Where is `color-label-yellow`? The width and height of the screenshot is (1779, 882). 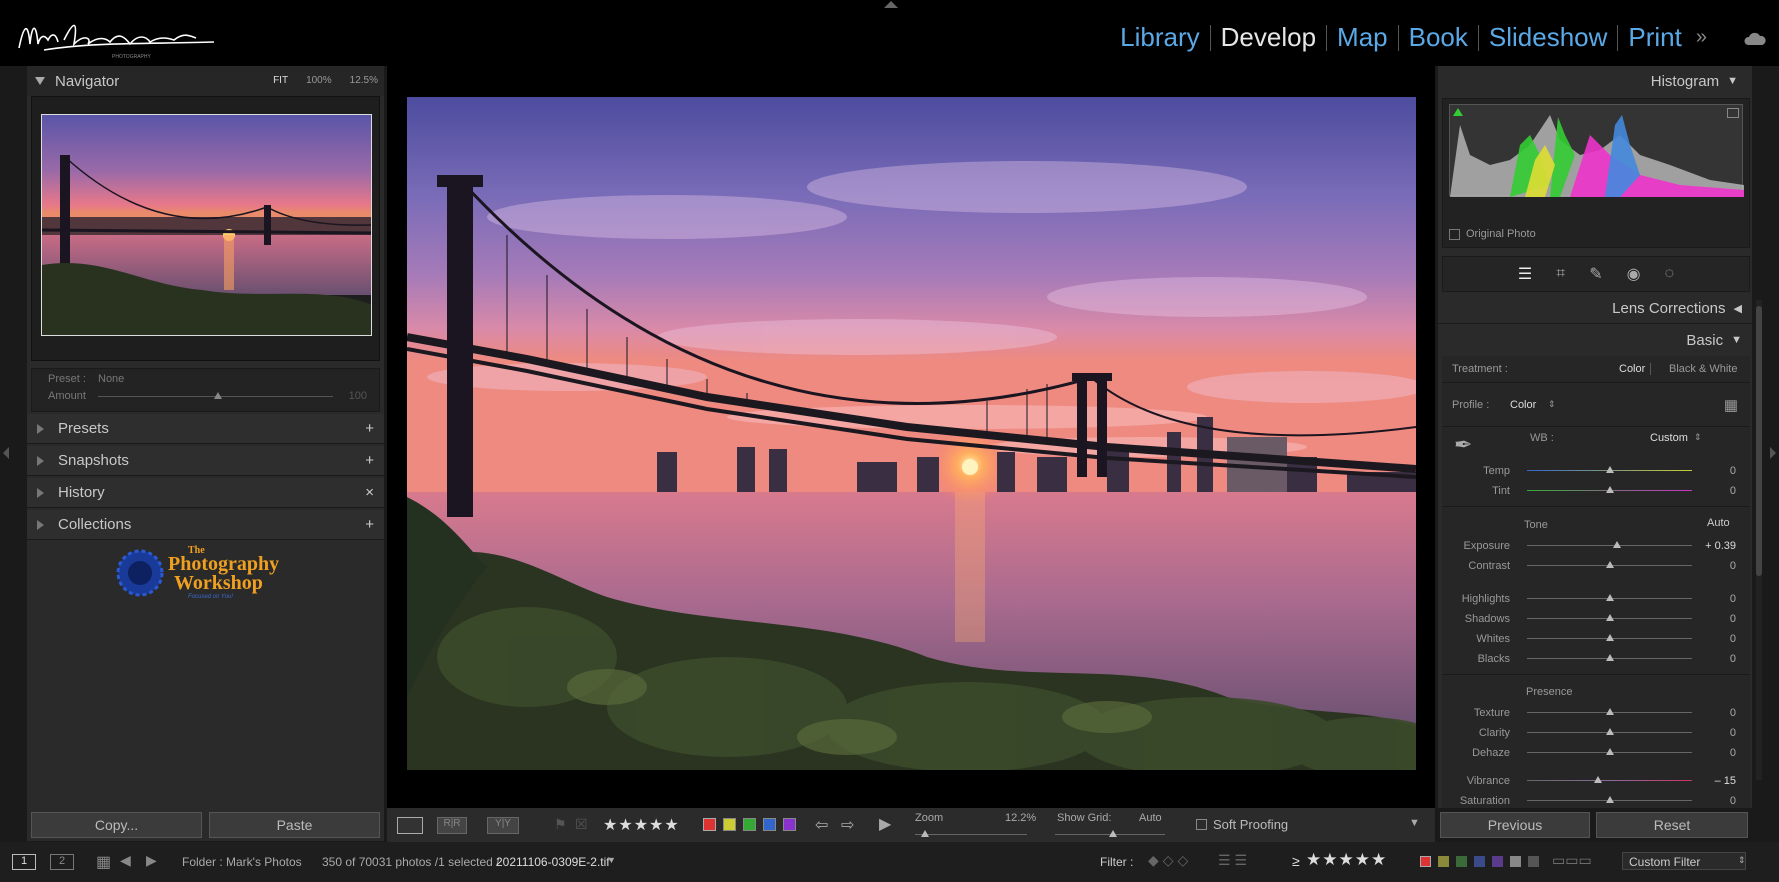
color-label-yellow is located at coordinates (729, 824).